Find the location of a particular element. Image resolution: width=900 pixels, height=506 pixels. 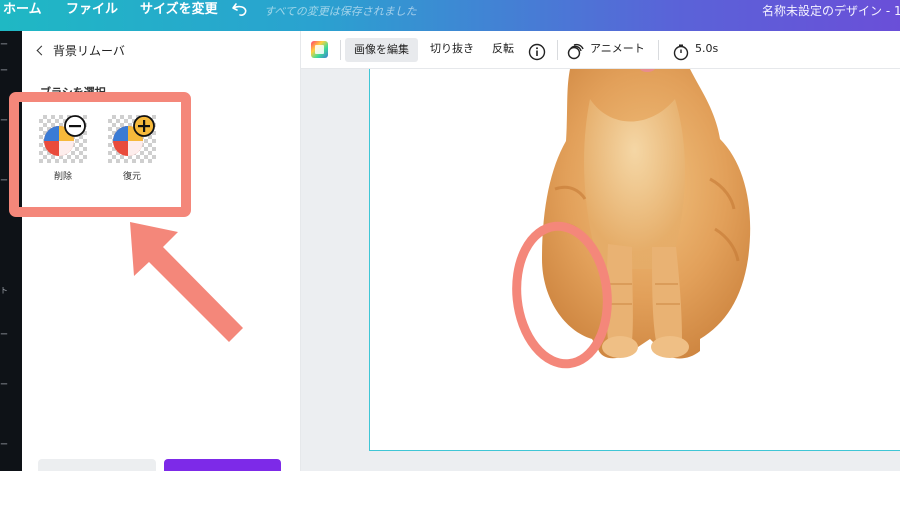

resize-menu: サイズを変更 is located at coordinates (179, 15).